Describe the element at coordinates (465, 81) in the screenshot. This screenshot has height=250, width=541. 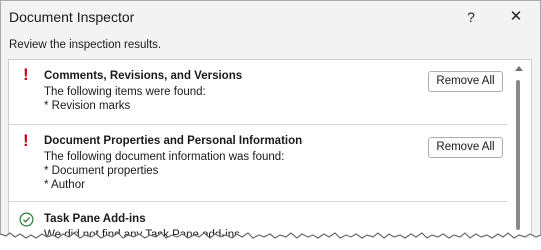
I see `remove-all-button-comments: Remove All` at that location.